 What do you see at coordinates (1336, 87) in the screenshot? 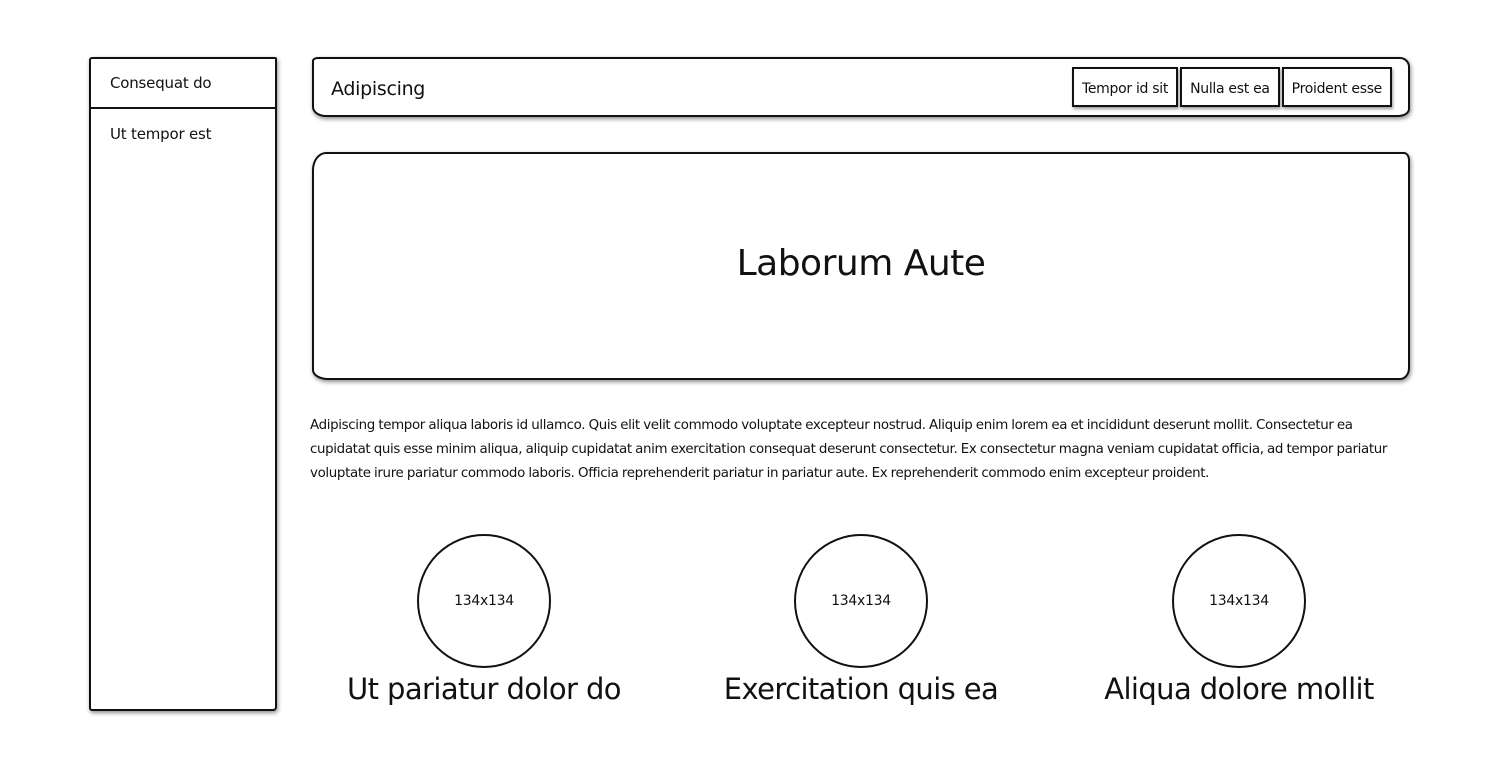
I see `nav-button-proident-esse: Proident esse` at bounding box center [1336, 87].